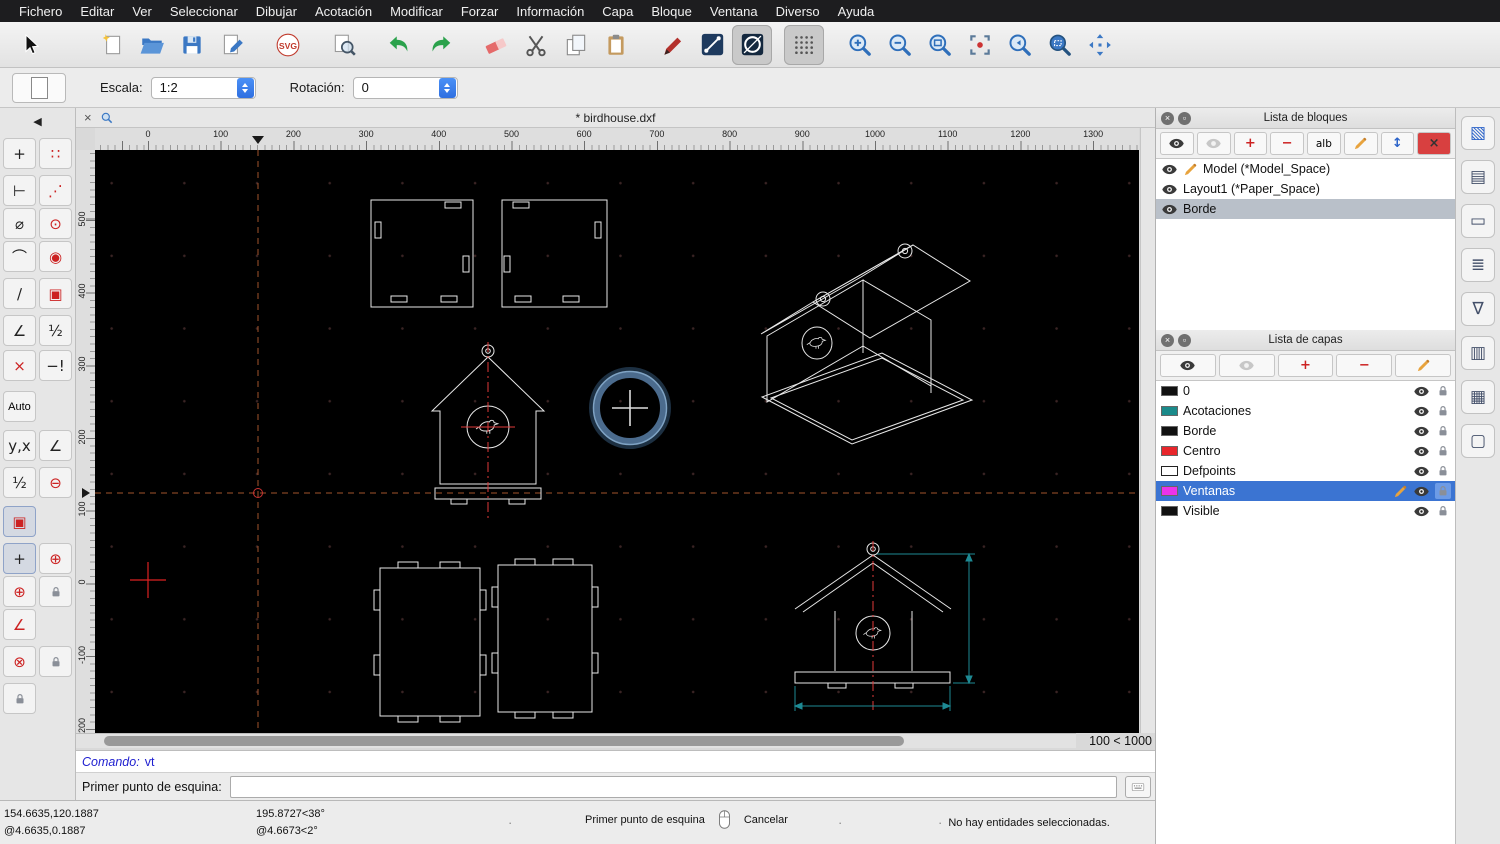  What do you see at coordinates (55, 365) in the screenshot?
I see `snap-warning-button: −!` at bounding box center [55, 365].